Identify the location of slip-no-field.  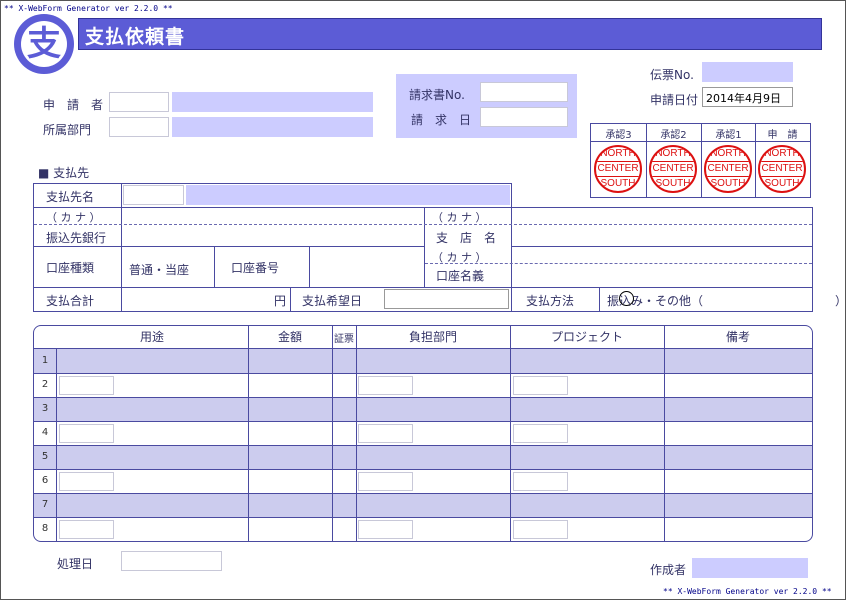
(747, 72).